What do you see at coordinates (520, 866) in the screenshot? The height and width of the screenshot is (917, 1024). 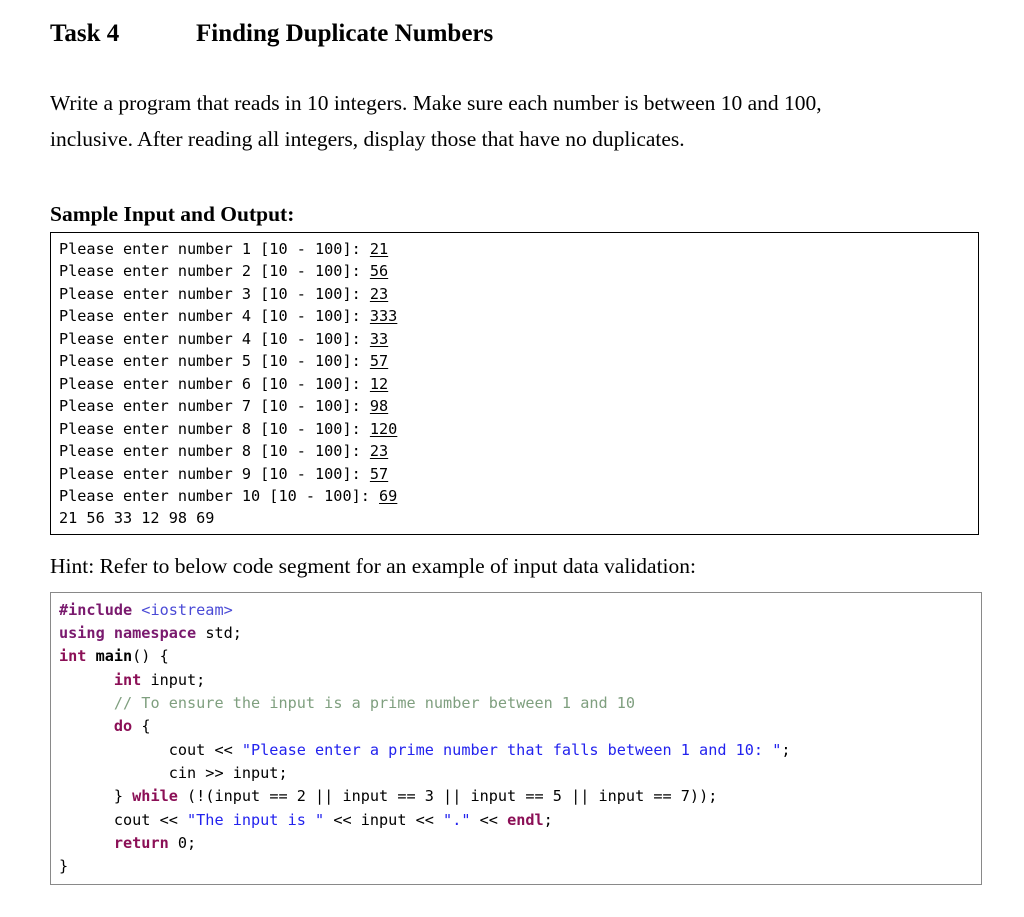 I see `code-line: }` at bounding box center [520, 866].